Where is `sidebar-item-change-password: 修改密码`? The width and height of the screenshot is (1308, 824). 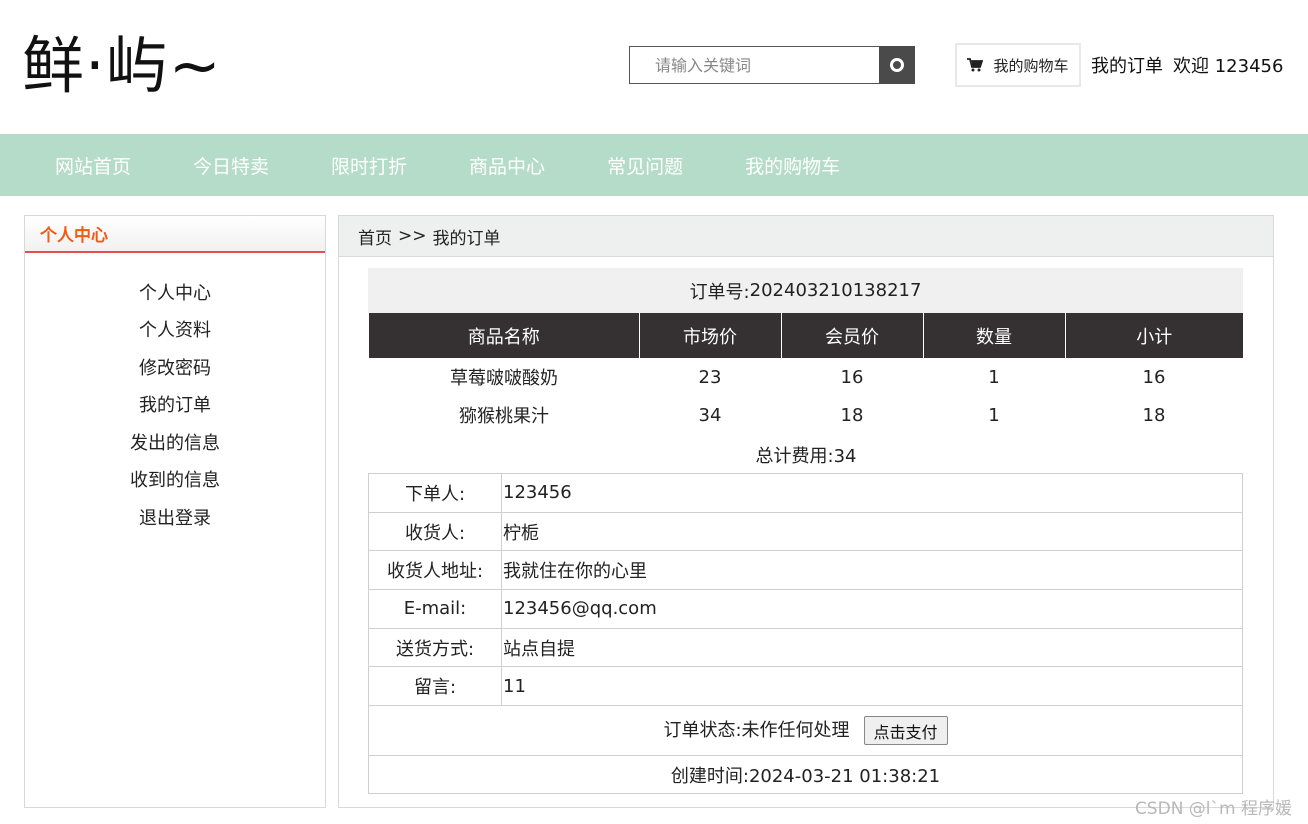 sidebar-item-change-password: 修改密码 is located at coordinates (175, 367).